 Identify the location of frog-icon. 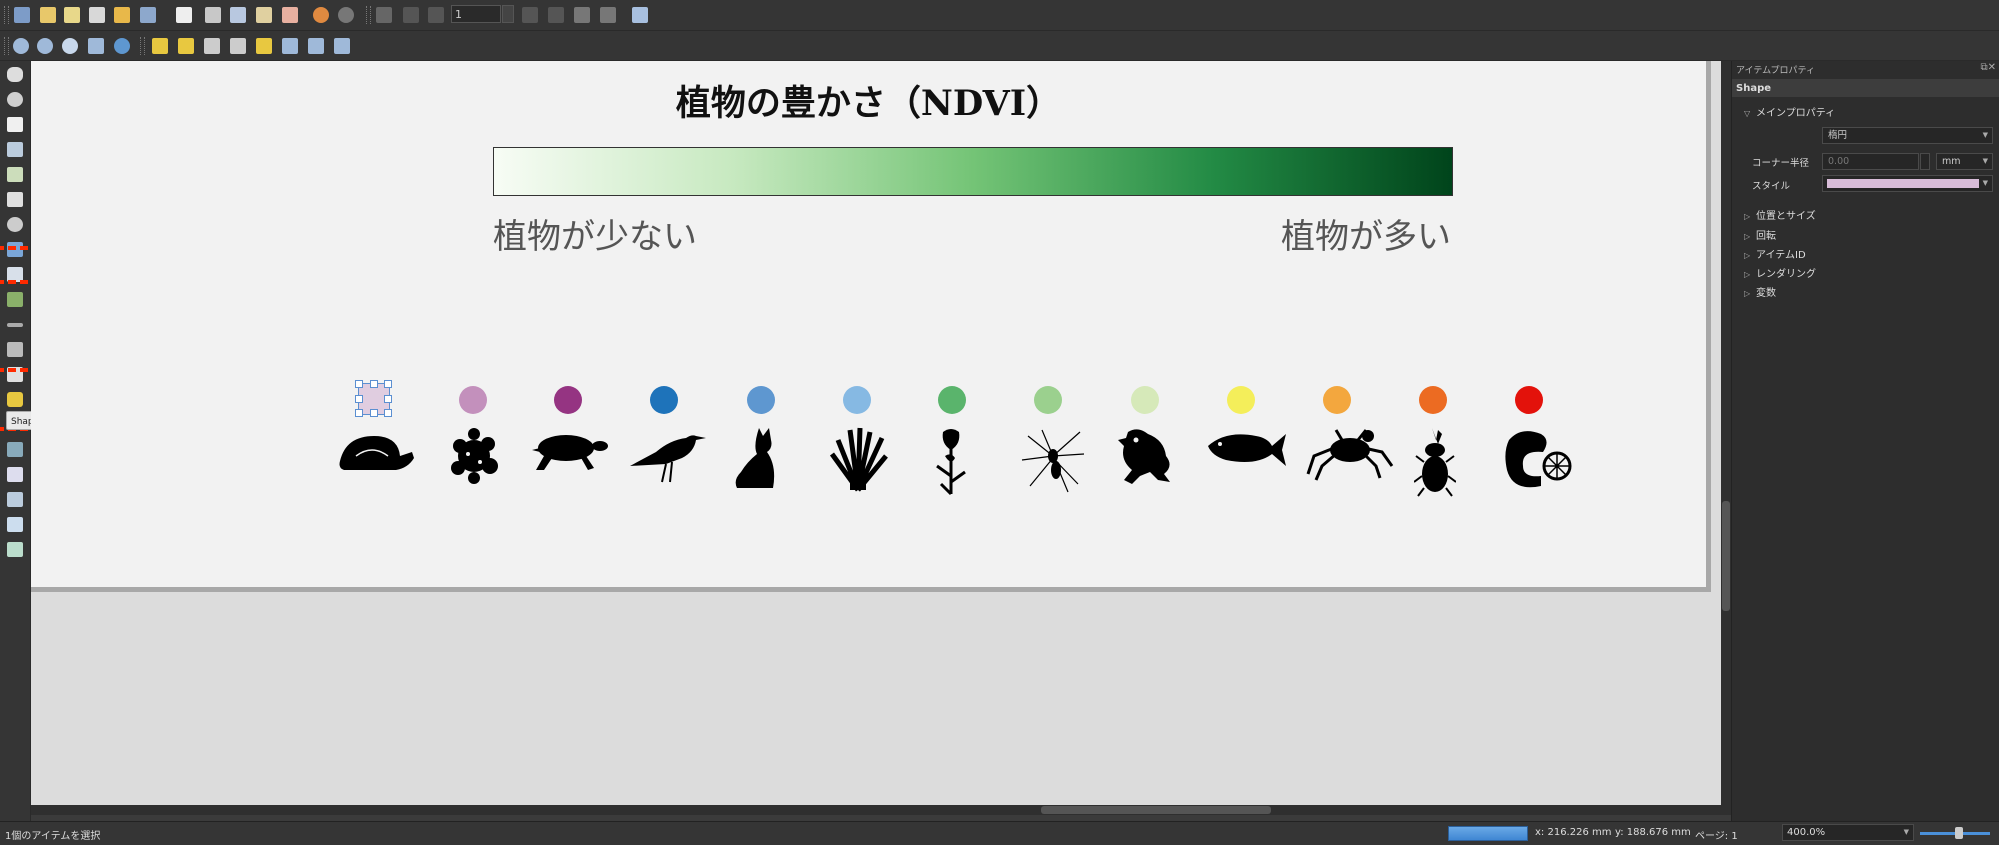
(1146, 456).